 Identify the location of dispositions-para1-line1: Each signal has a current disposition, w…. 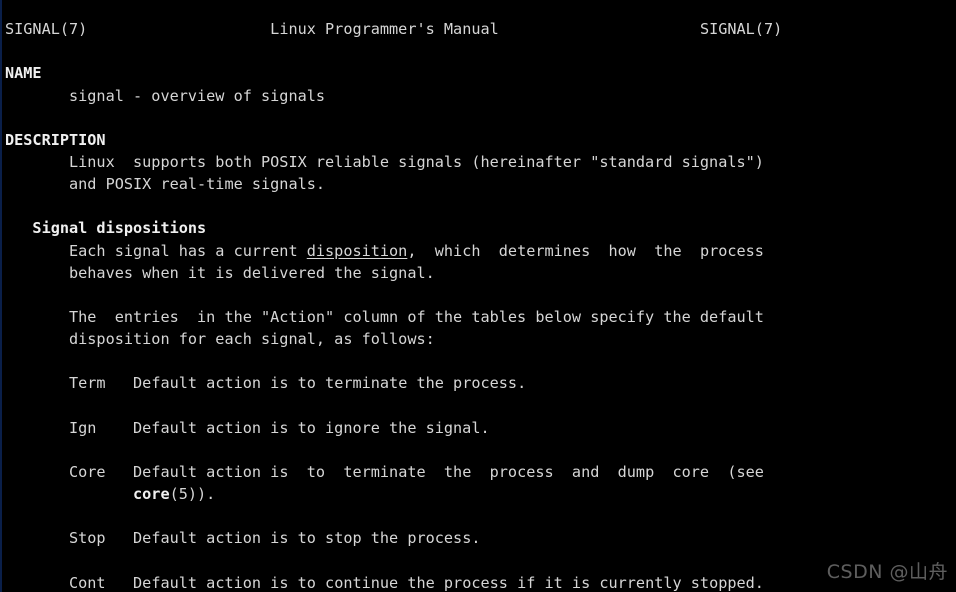
(480, 251).